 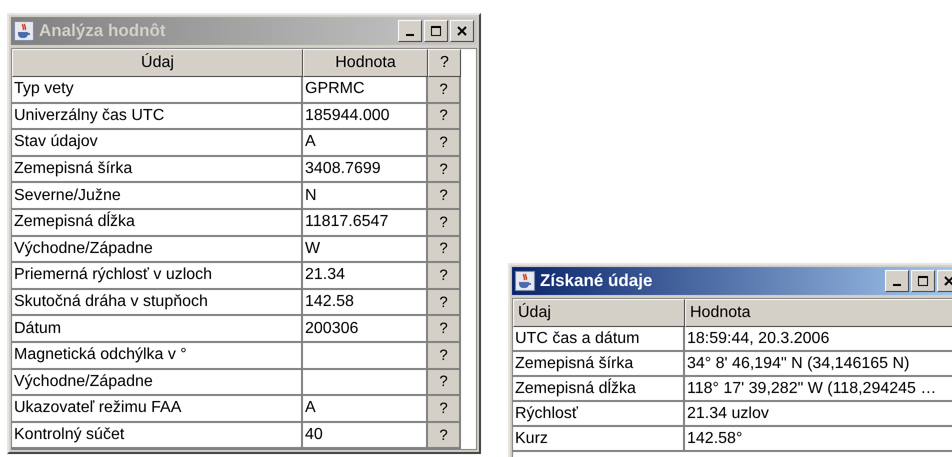 I want to click on table-cell: Magnetická odchýlka v °, so click(x=157, y=356).